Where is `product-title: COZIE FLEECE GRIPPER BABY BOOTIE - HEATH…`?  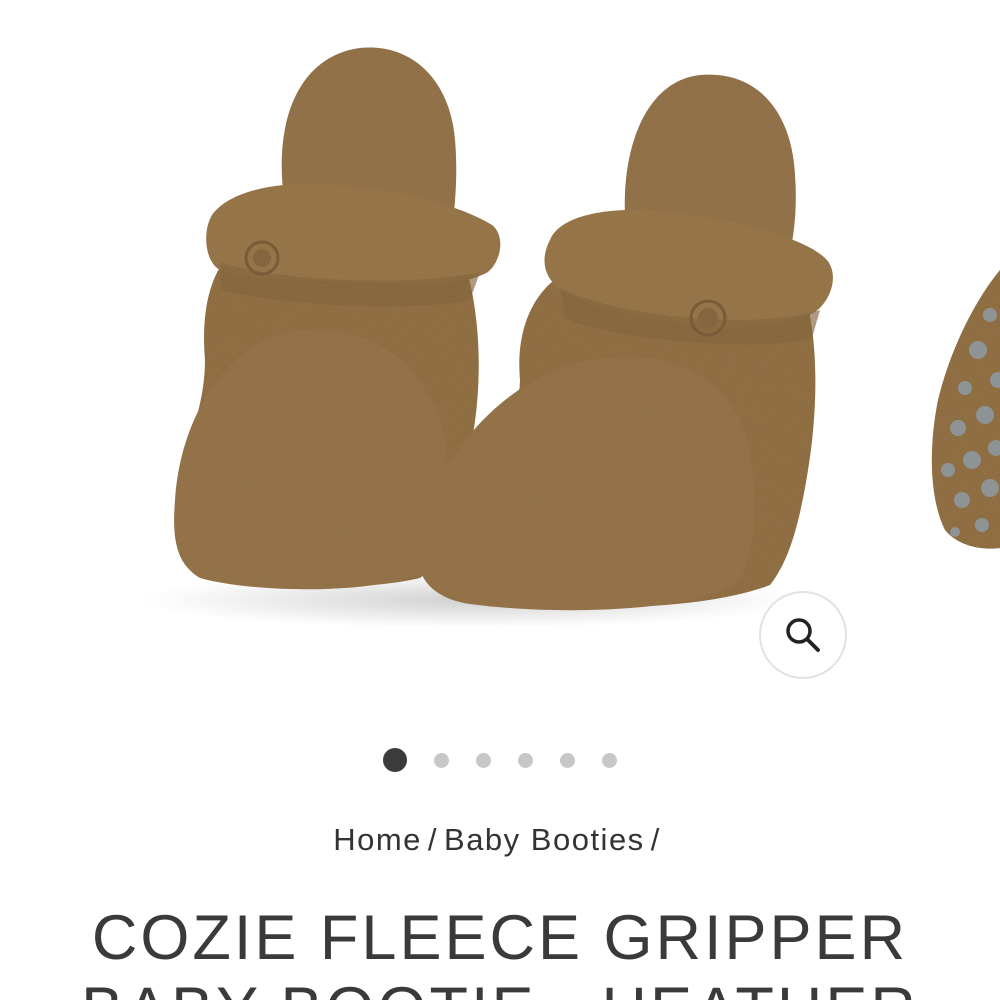 product-title: COZIE FLEECE GRIPPER BABY BOOTIE - HEATH… is located at coordinates (498, 951).